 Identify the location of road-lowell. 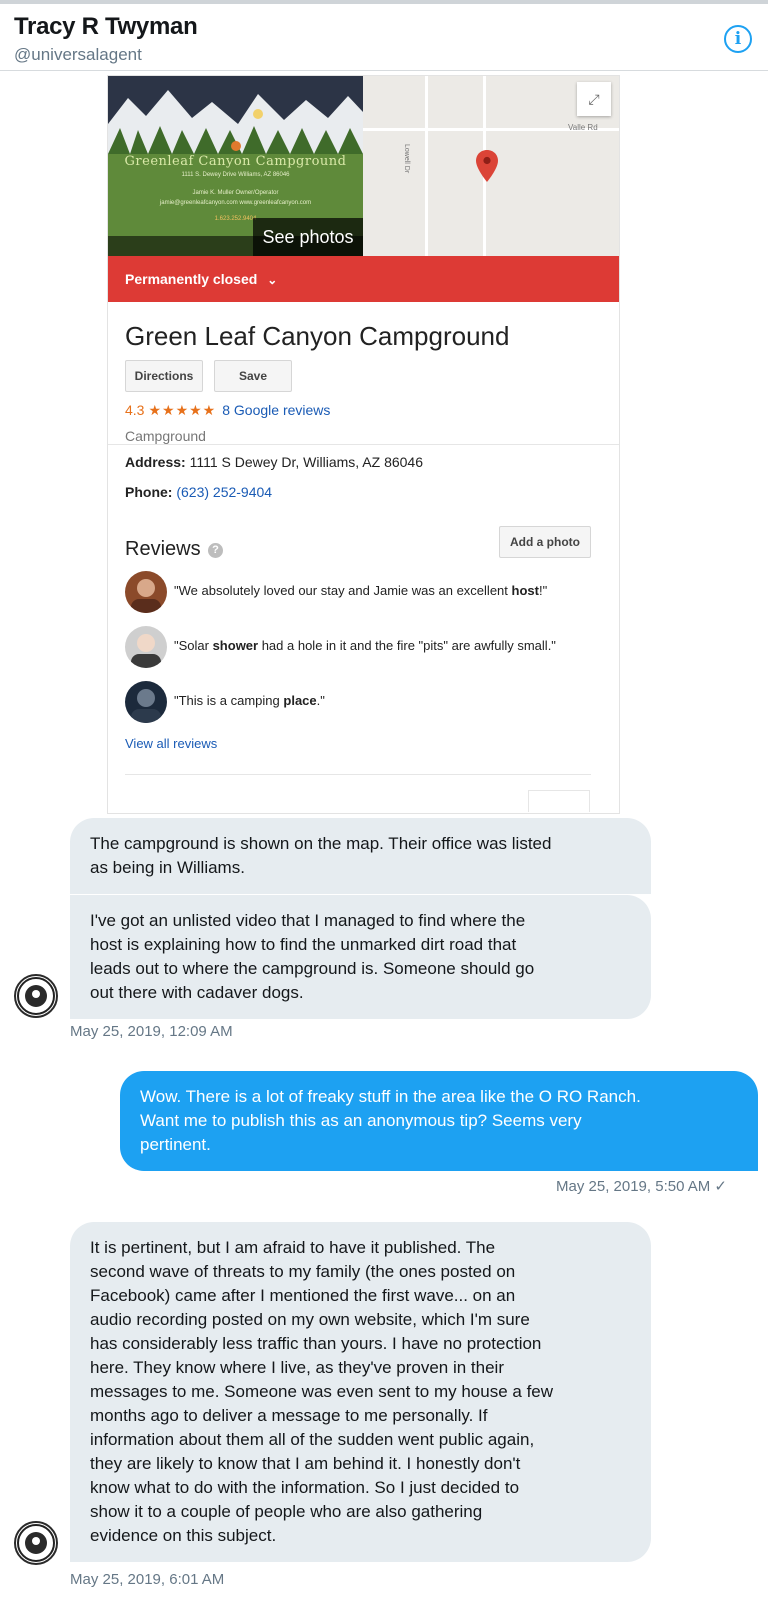
(426, 166).